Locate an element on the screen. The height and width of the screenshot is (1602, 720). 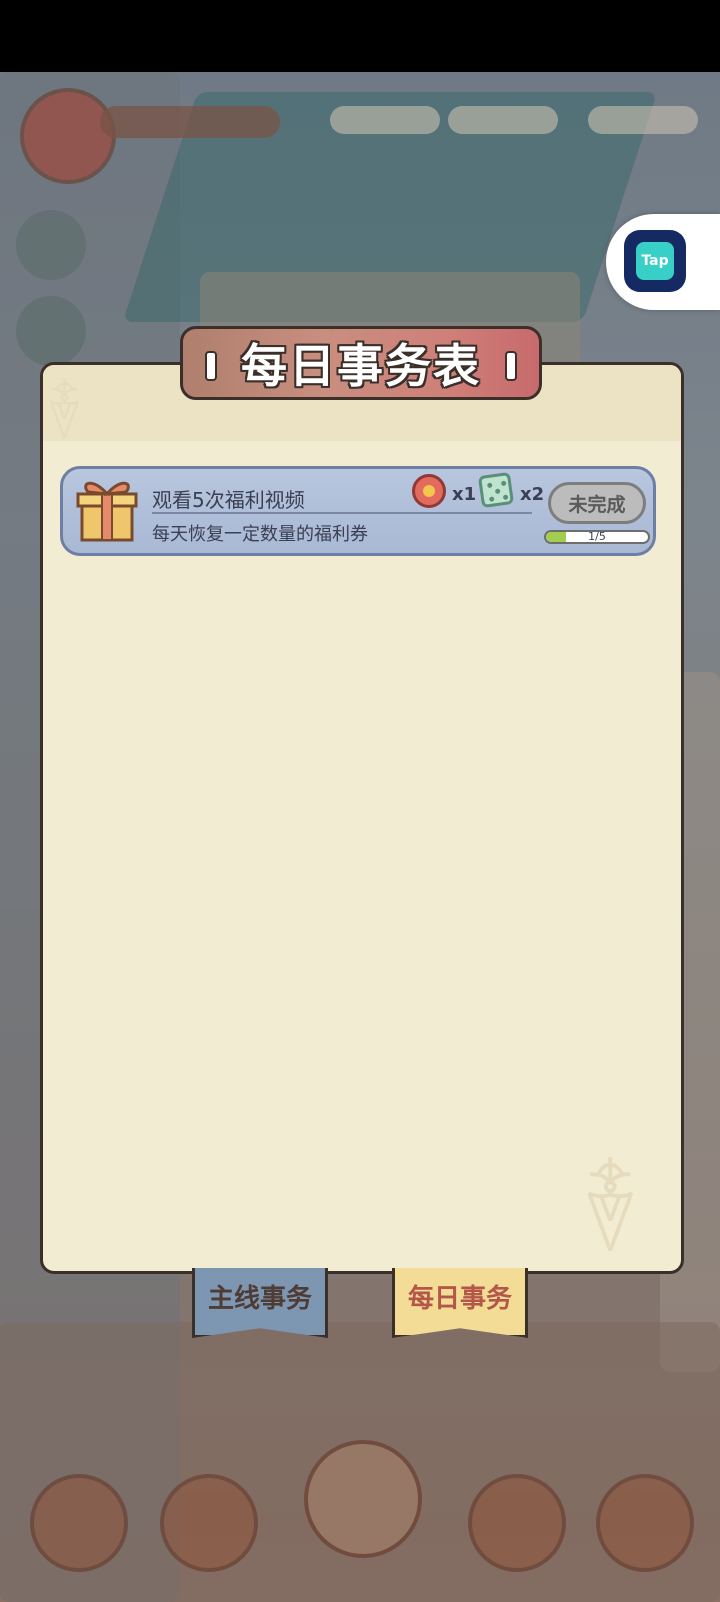
flower-coin-icon is located at coordinates (429, 491).